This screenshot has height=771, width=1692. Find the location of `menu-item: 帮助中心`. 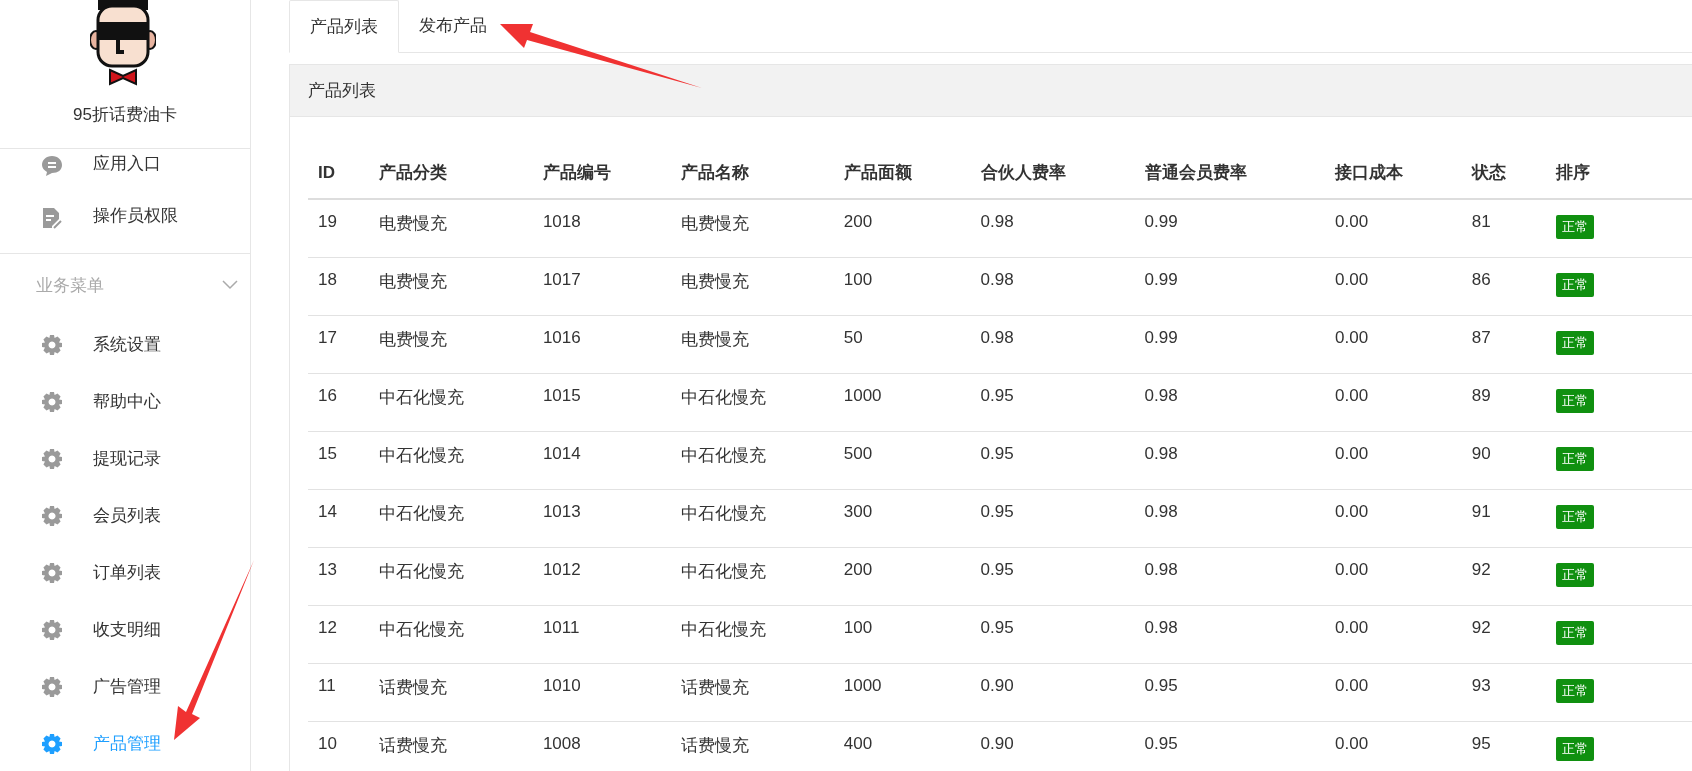

menu-item: 帮助中心 is located at coordinates (125, 401).